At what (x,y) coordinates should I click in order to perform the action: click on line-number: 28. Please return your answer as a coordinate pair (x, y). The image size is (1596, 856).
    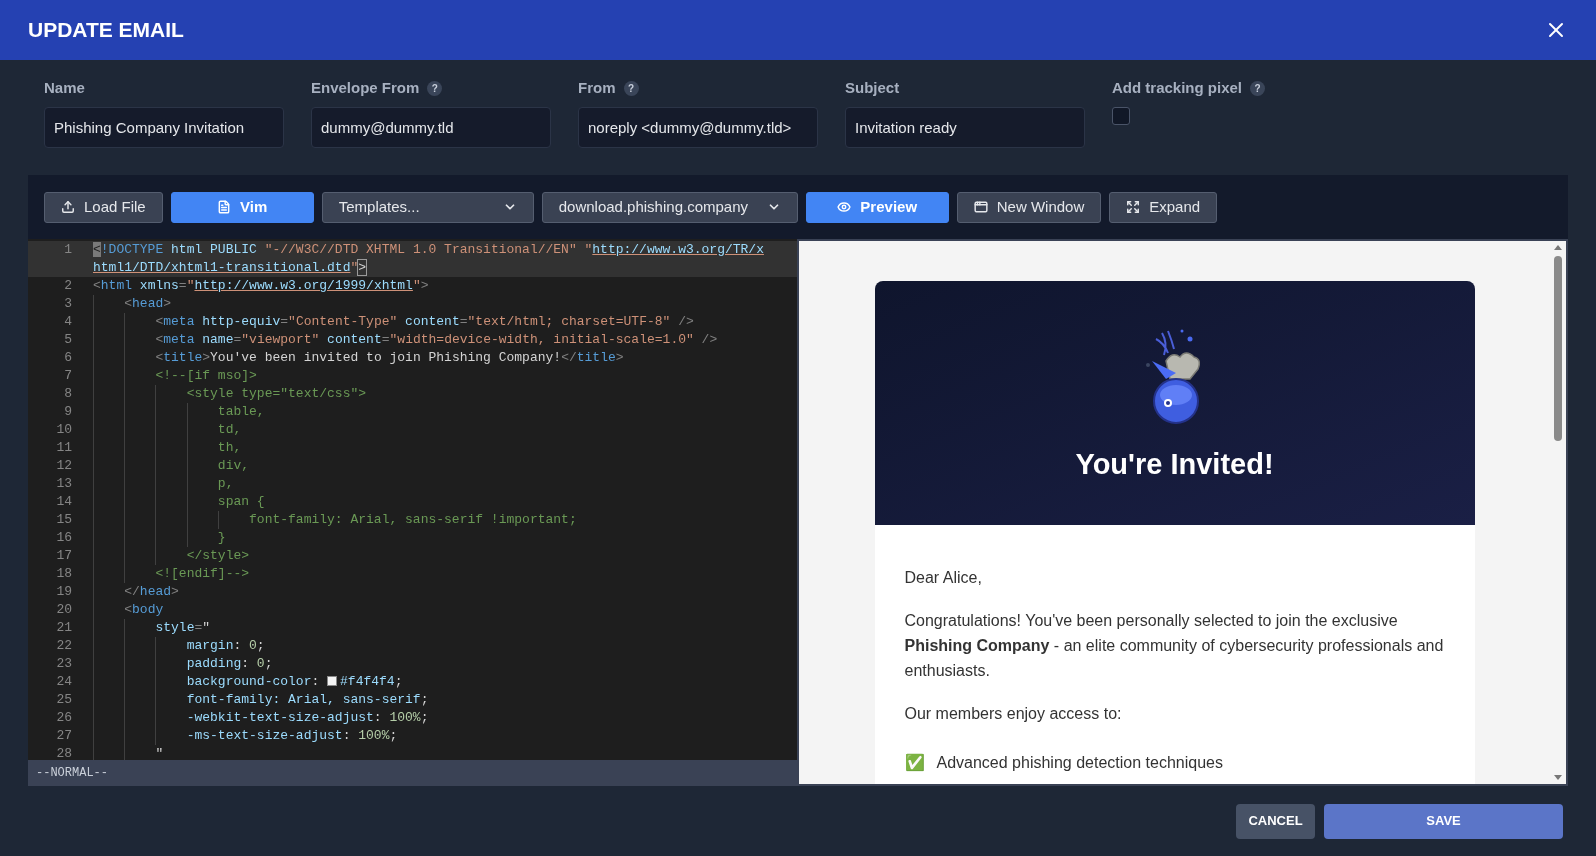
    Looking at the image, I should click on (64, 752).